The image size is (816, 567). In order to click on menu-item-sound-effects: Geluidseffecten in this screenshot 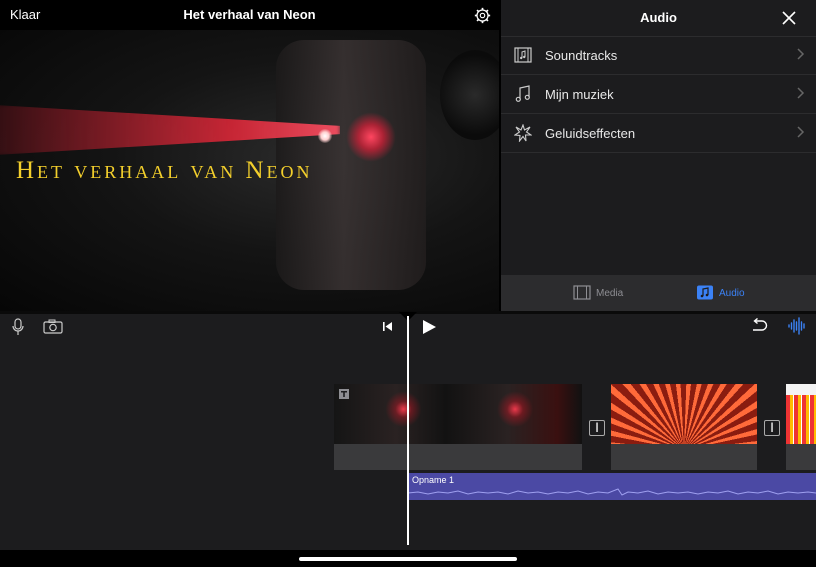, I will do `click(658, 133)`.